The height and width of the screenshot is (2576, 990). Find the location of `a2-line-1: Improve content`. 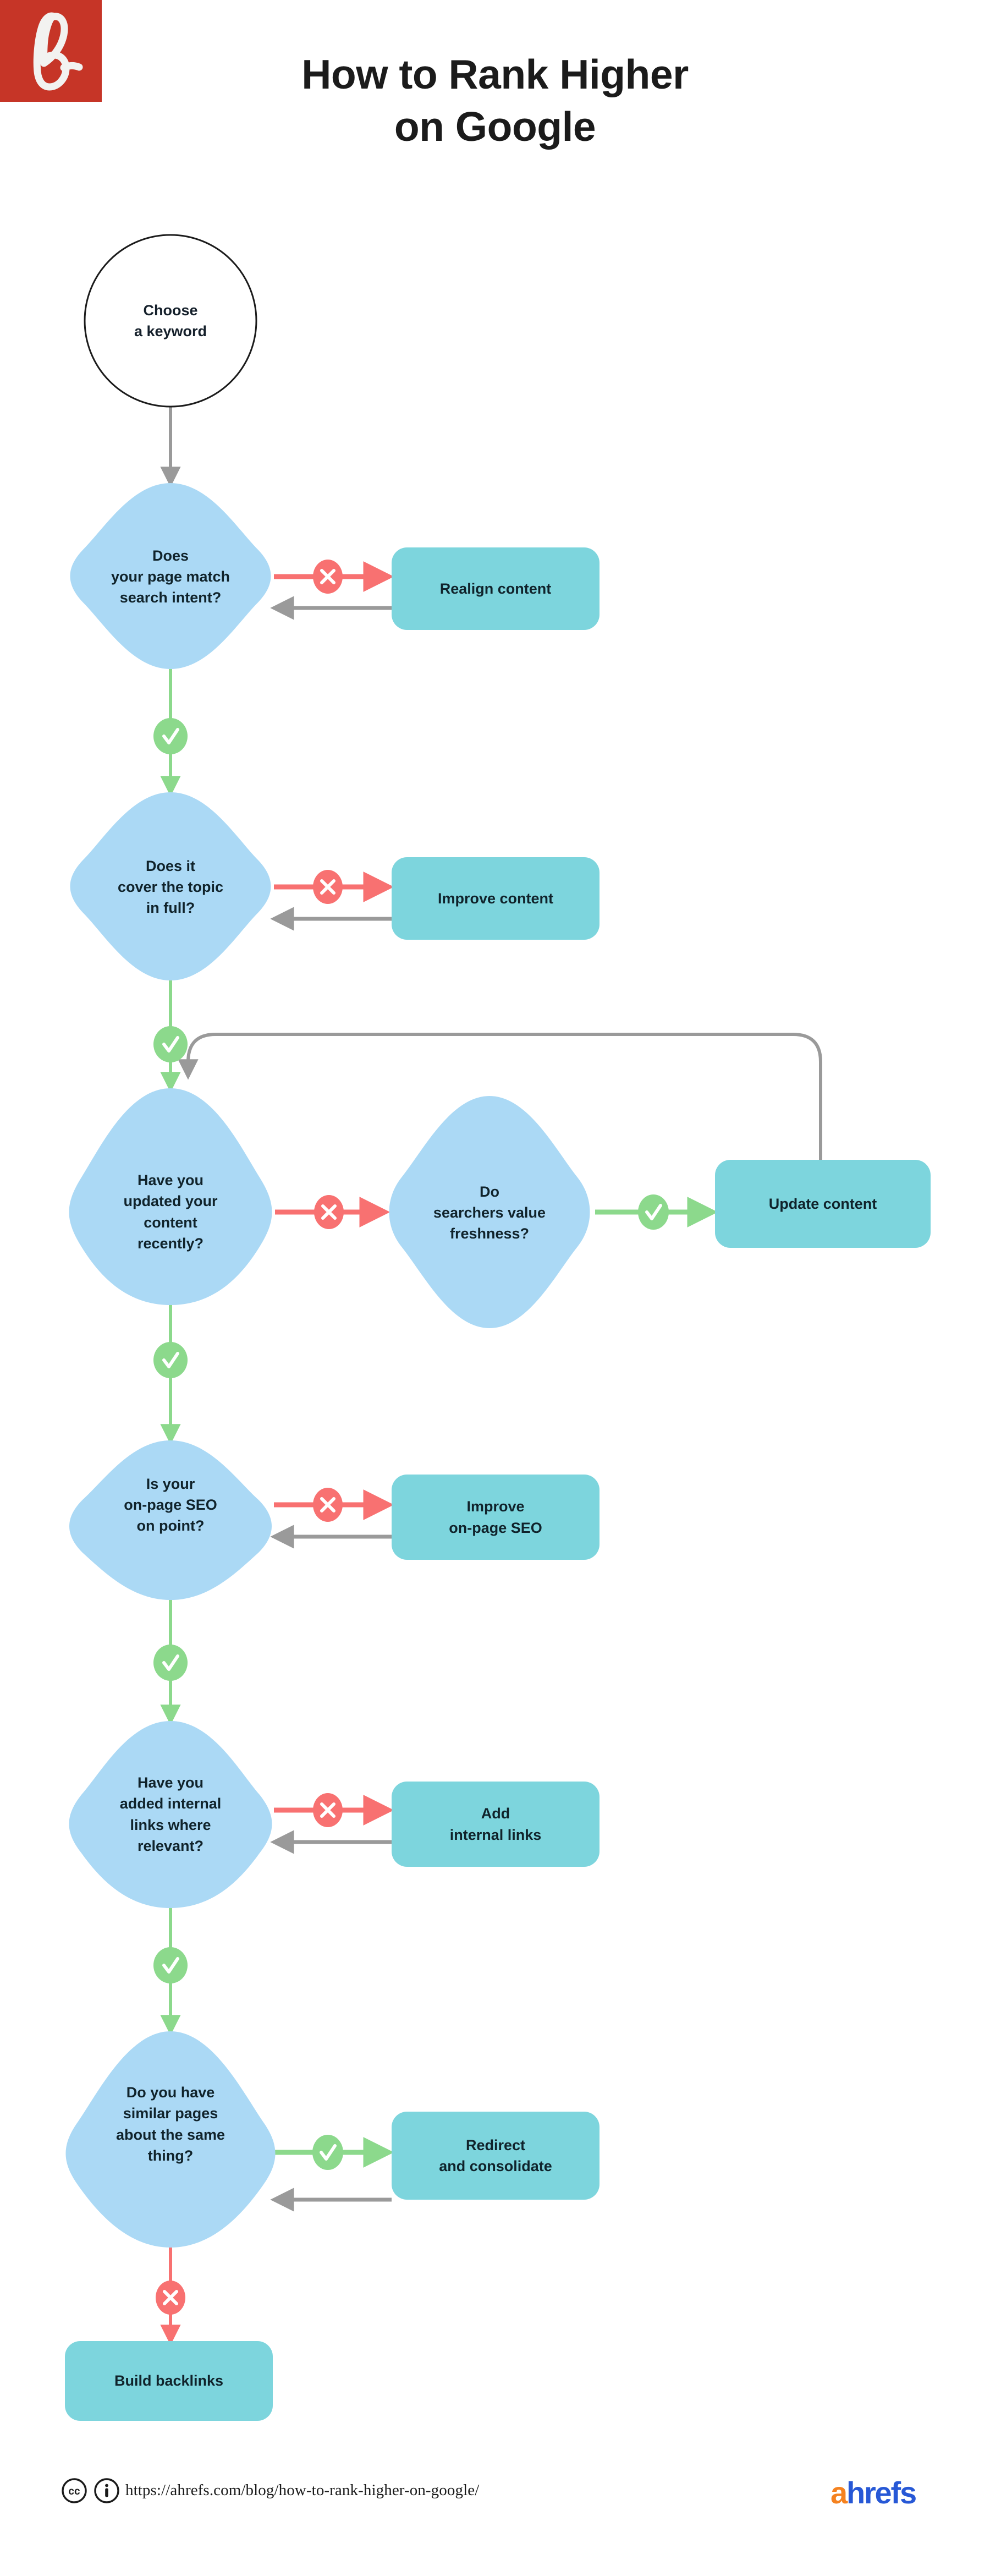

a2-line-1: Improve content is located at coordinates (495, 899).